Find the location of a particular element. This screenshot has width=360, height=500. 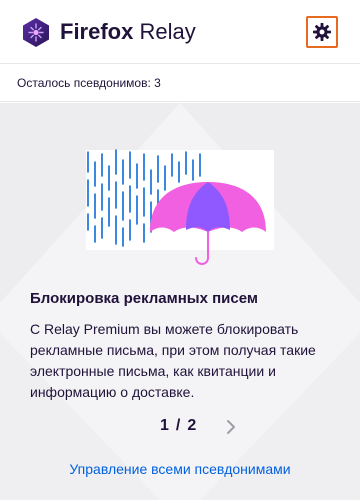

chevron-right-icon is located at coordinates (231, 427).